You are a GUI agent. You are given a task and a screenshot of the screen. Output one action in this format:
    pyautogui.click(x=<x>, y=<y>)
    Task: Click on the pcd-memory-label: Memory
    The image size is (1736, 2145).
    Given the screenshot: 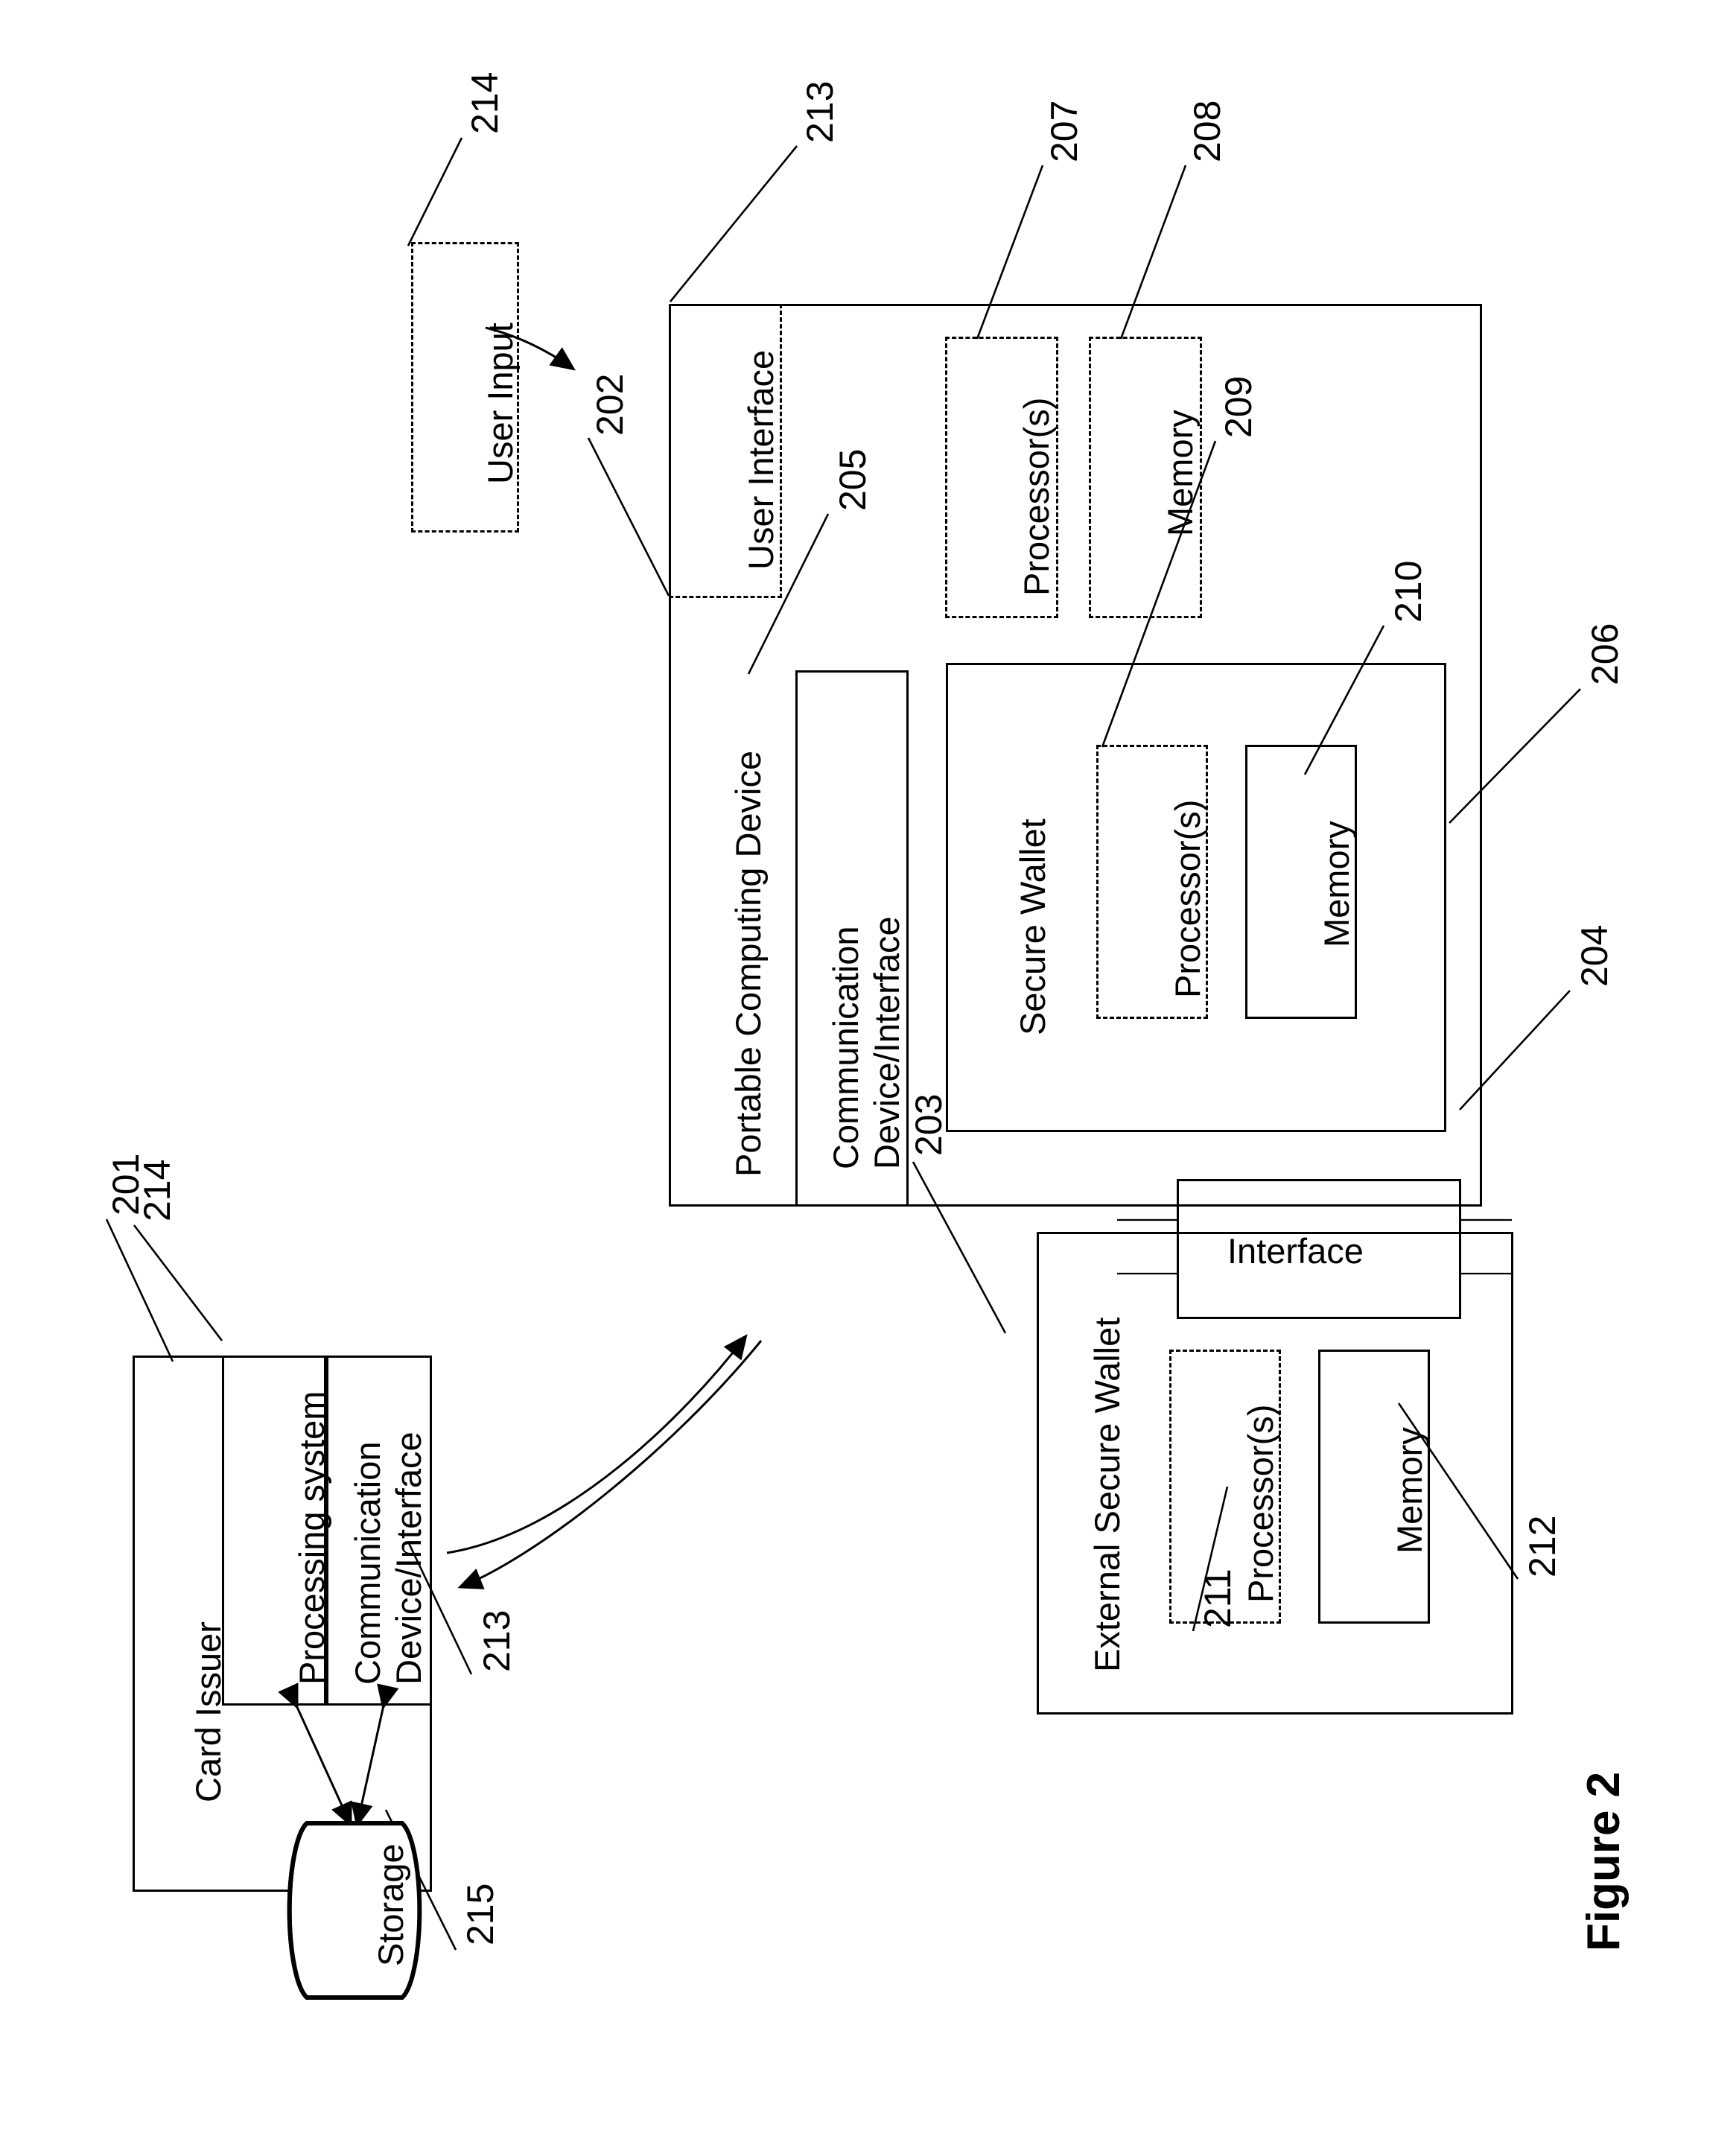 What is the action you would take?
    pyautogui.click(x=1180, y=473)
    